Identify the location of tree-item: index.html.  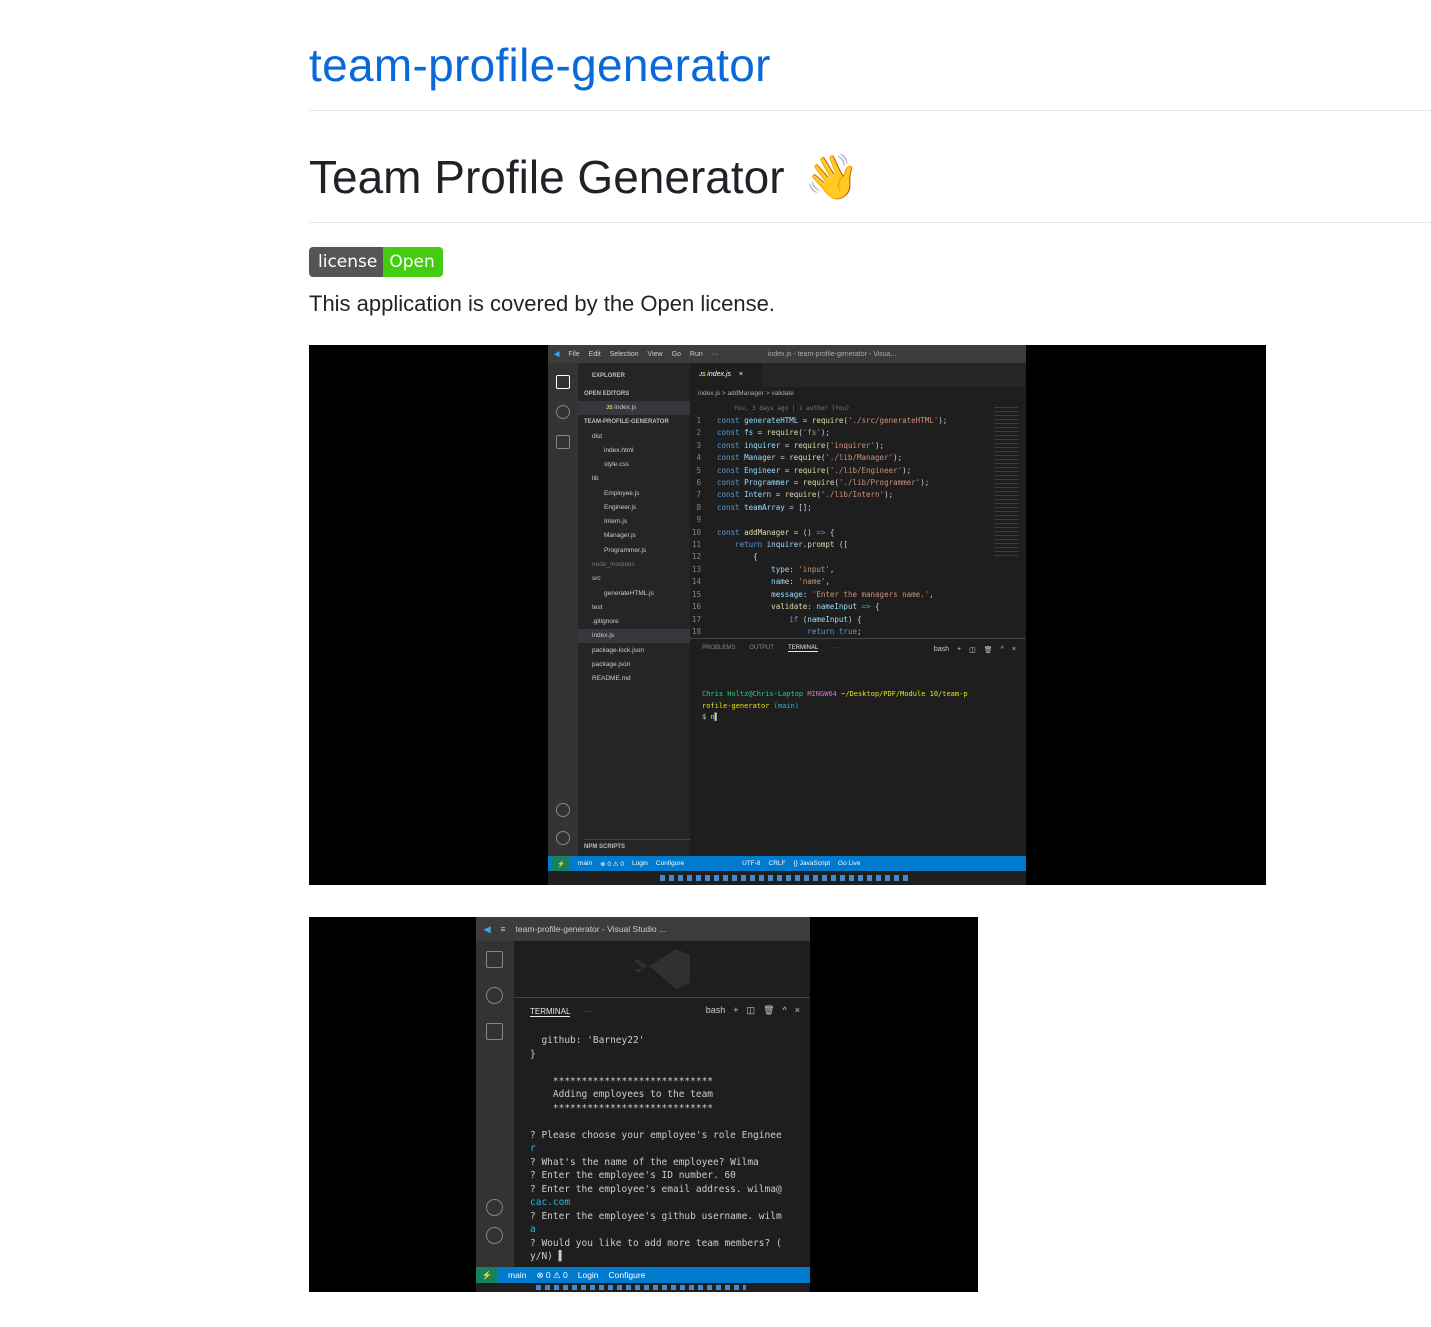
(619, 450).